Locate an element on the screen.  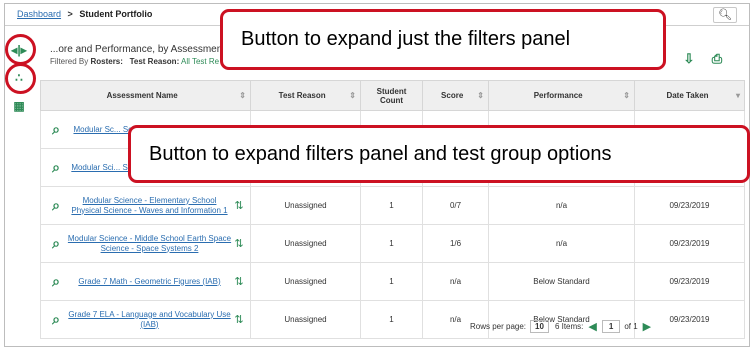
page-input: 1 is located at coordinates (611, 326).